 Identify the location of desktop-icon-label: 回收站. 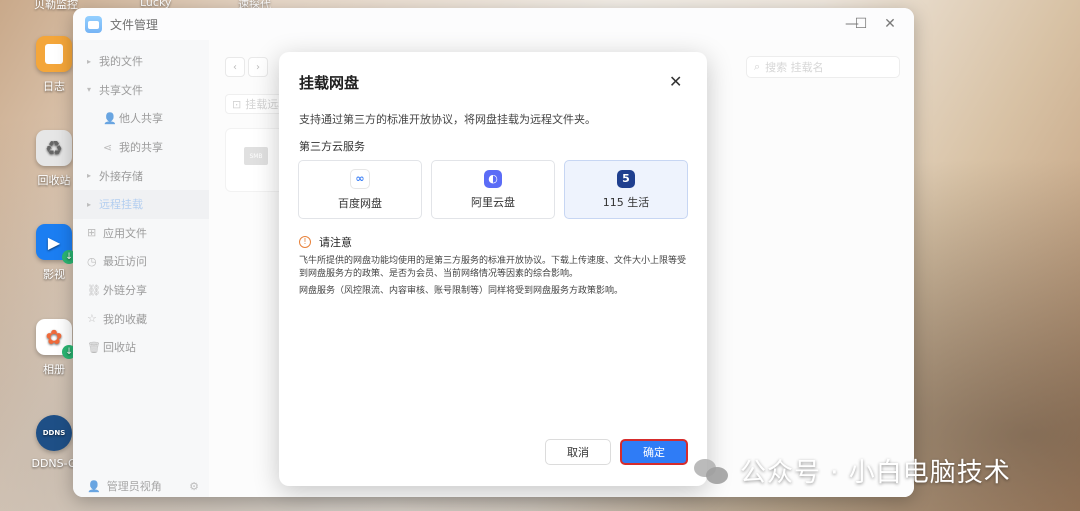
(54, 180).